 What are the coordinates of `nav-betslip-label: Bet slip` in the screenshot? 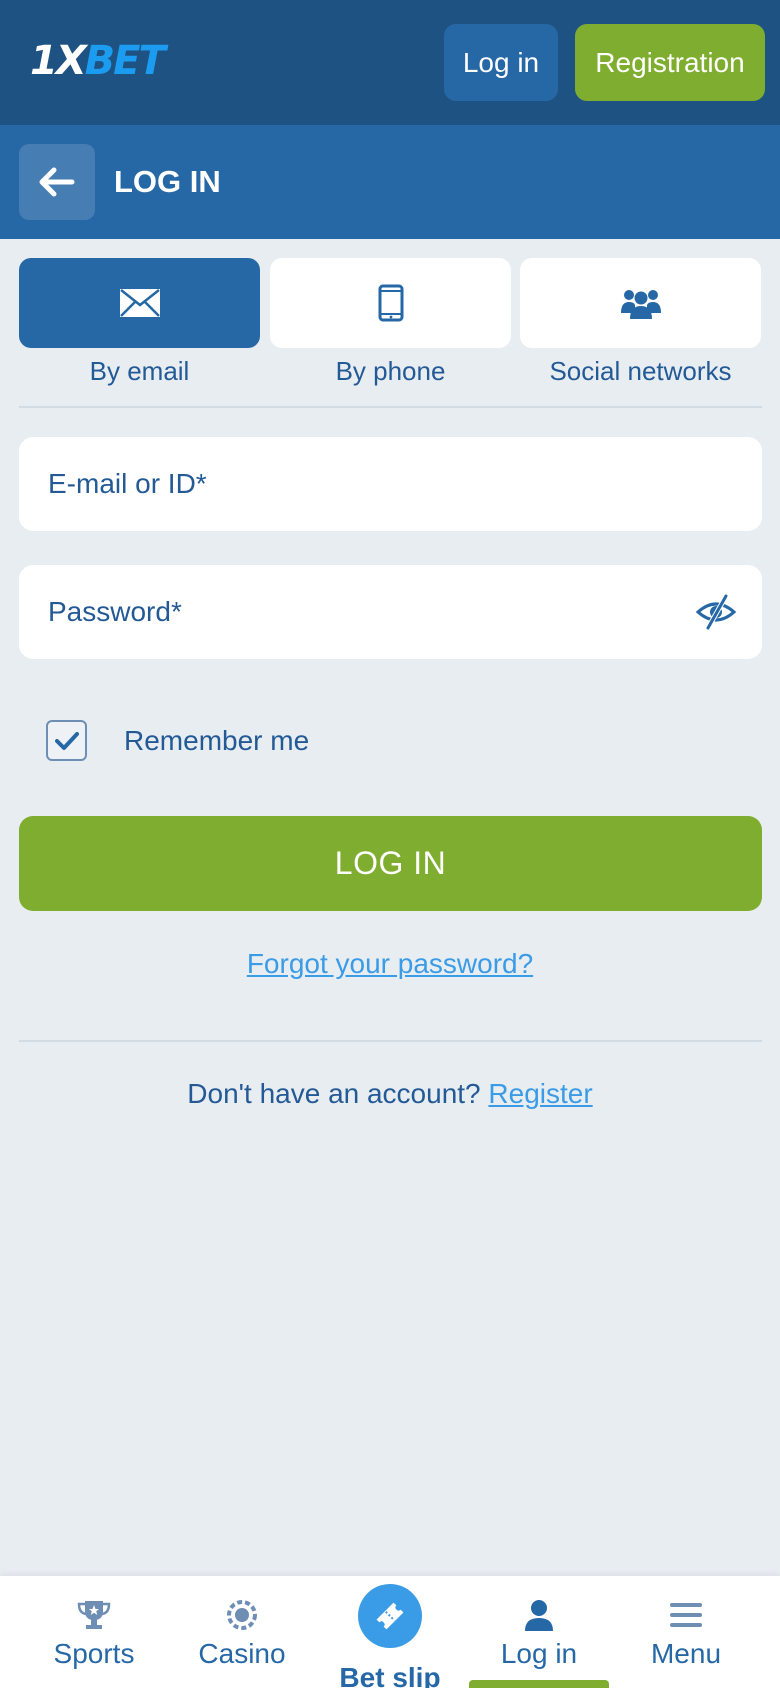 It's located at (390, 1675).